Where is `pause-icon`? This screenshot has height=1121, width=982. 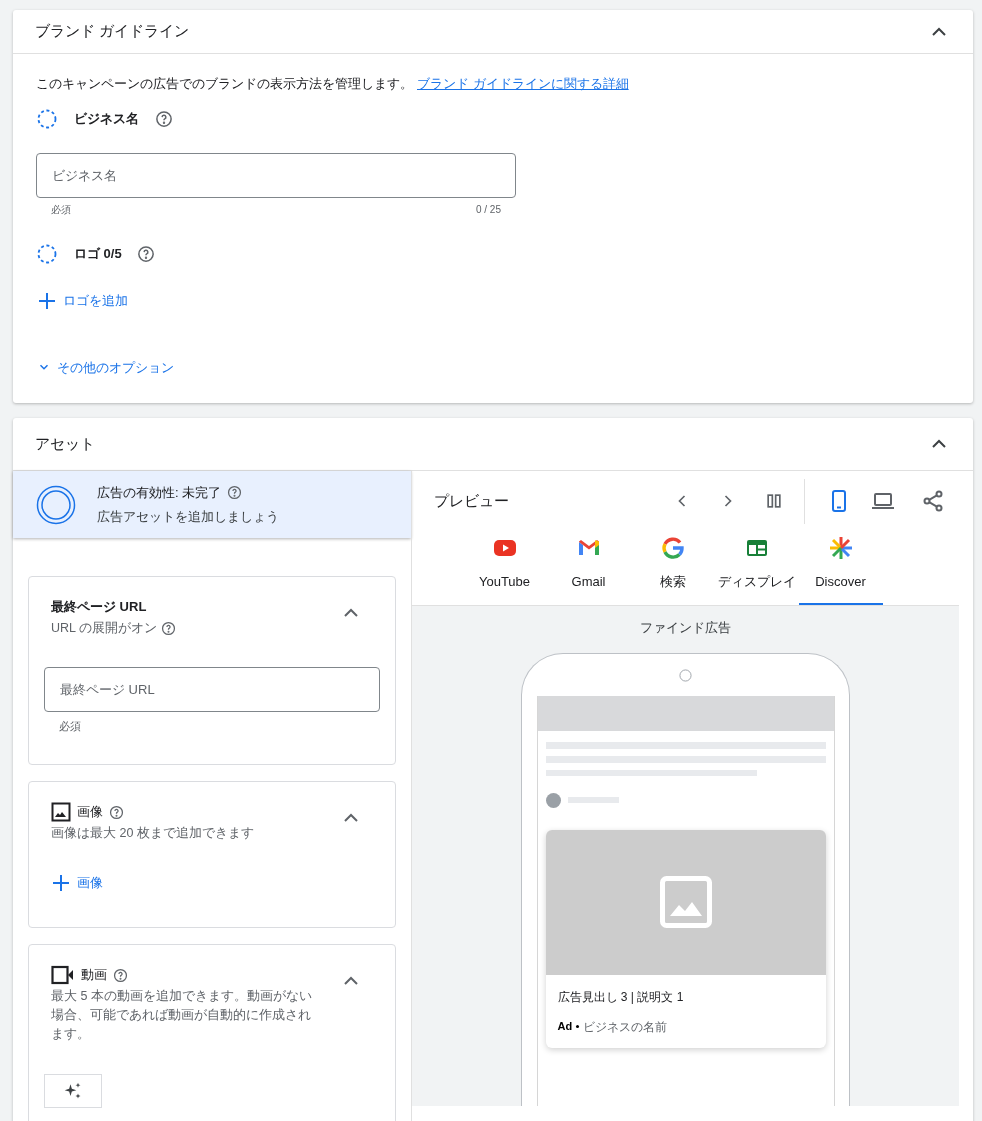 pause-icon is located at coordinates (774, 501).